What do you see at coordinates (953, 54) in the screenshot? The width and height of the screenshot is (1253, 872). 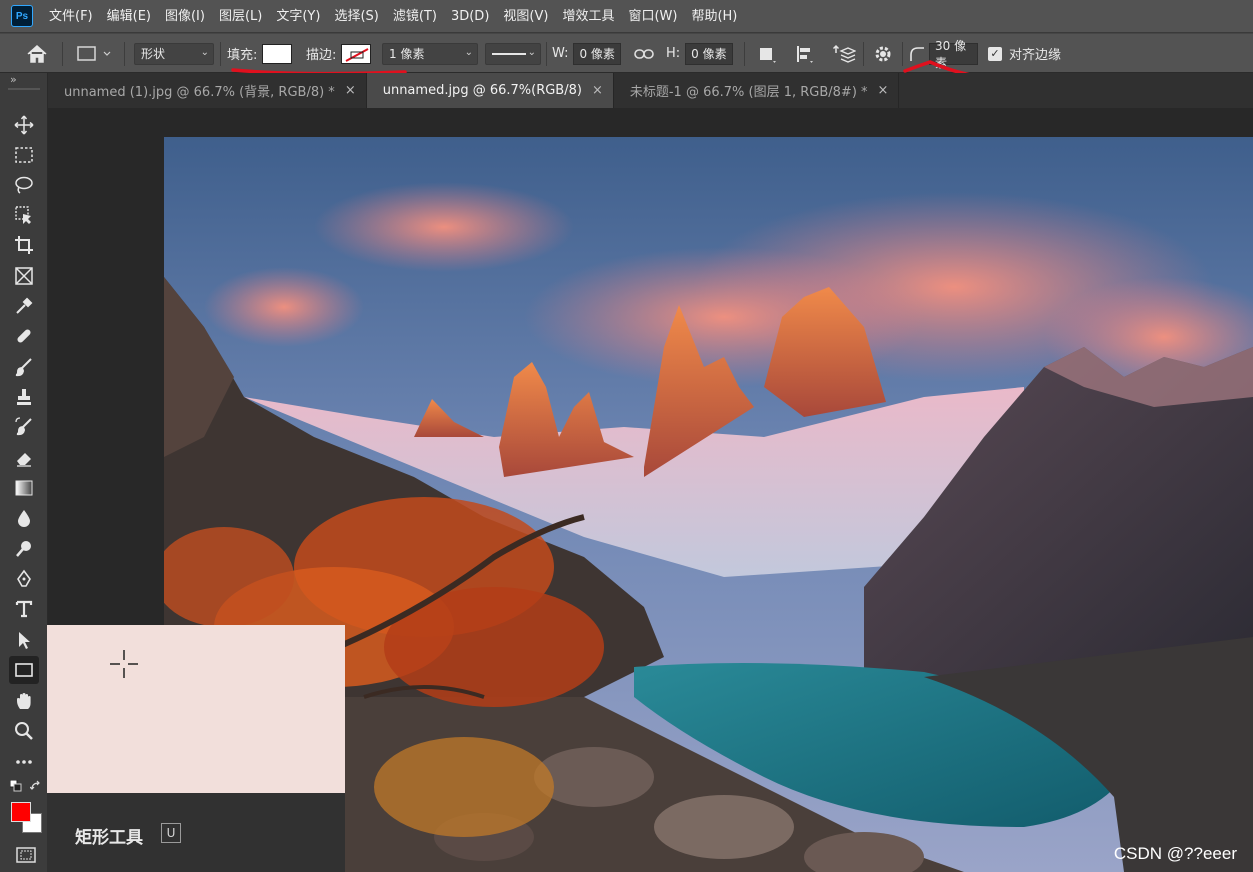 I see `corner-radius-field: 30 像素` at bounding box center [953, 54].